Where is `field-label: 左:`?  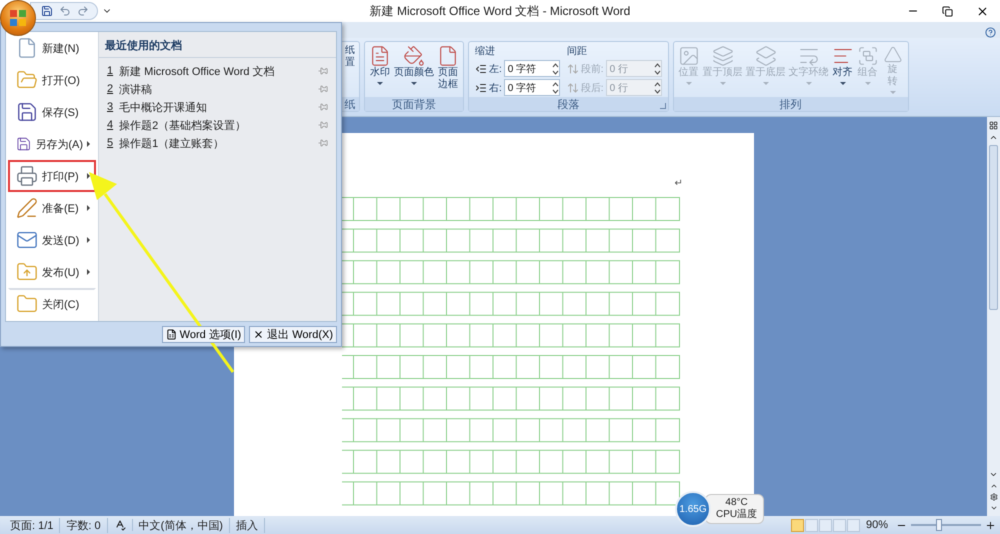 field-label: 左: is located at coordinates (495, 69).